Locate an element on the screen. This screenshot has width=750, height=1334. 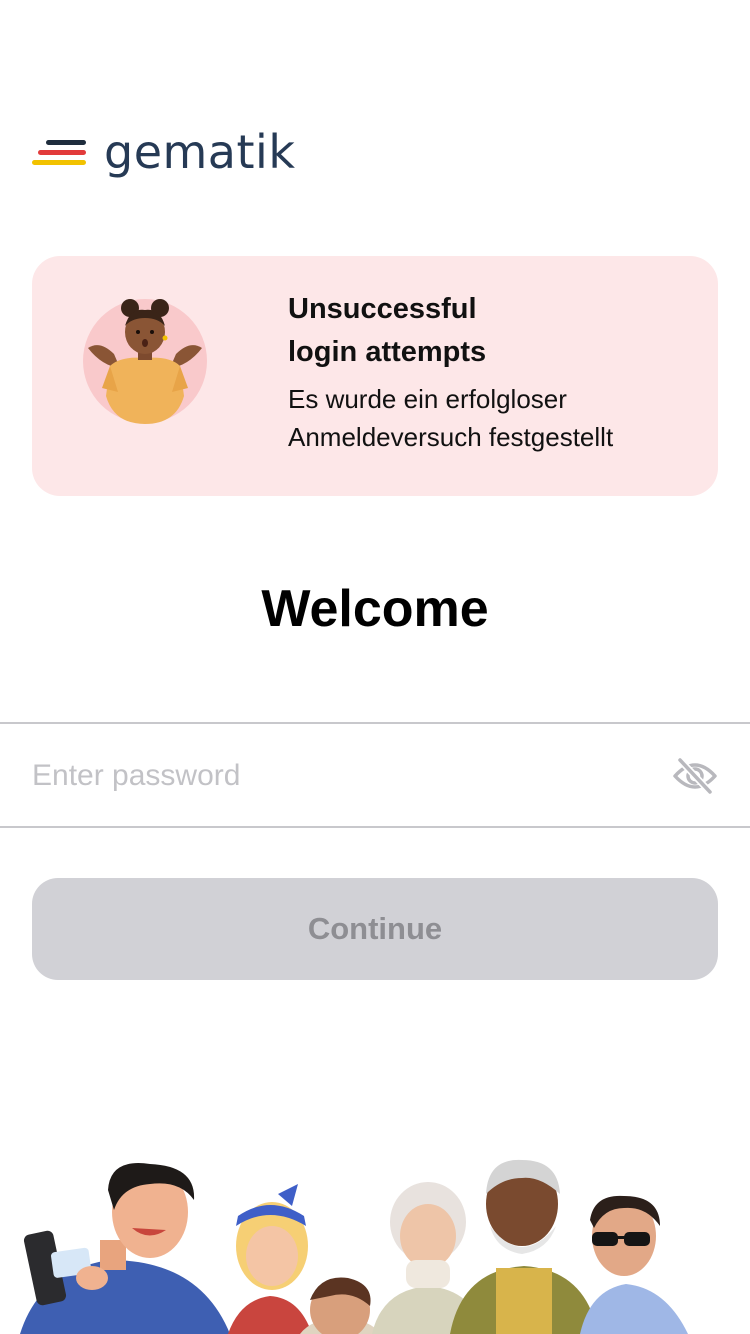
alert-title-line2: login attempts is located at coordinates (387, 352).